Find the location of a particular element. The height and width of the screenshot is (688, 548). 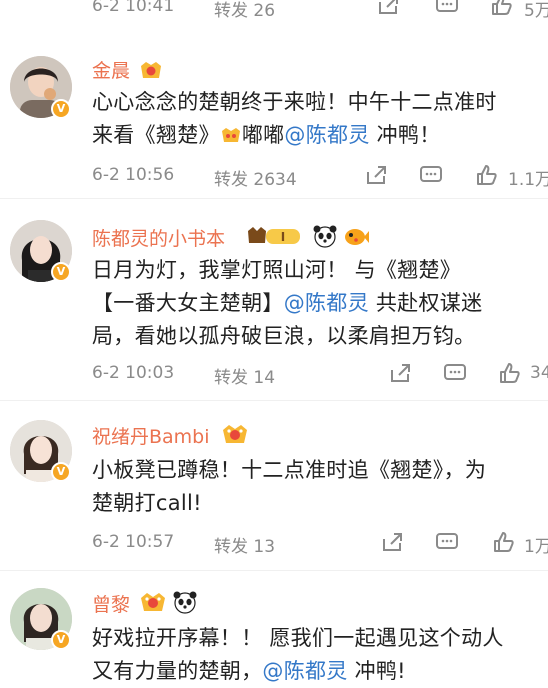

comment-meta: 6-2 10:41 转发 26 is located at coordinates (183, 10).